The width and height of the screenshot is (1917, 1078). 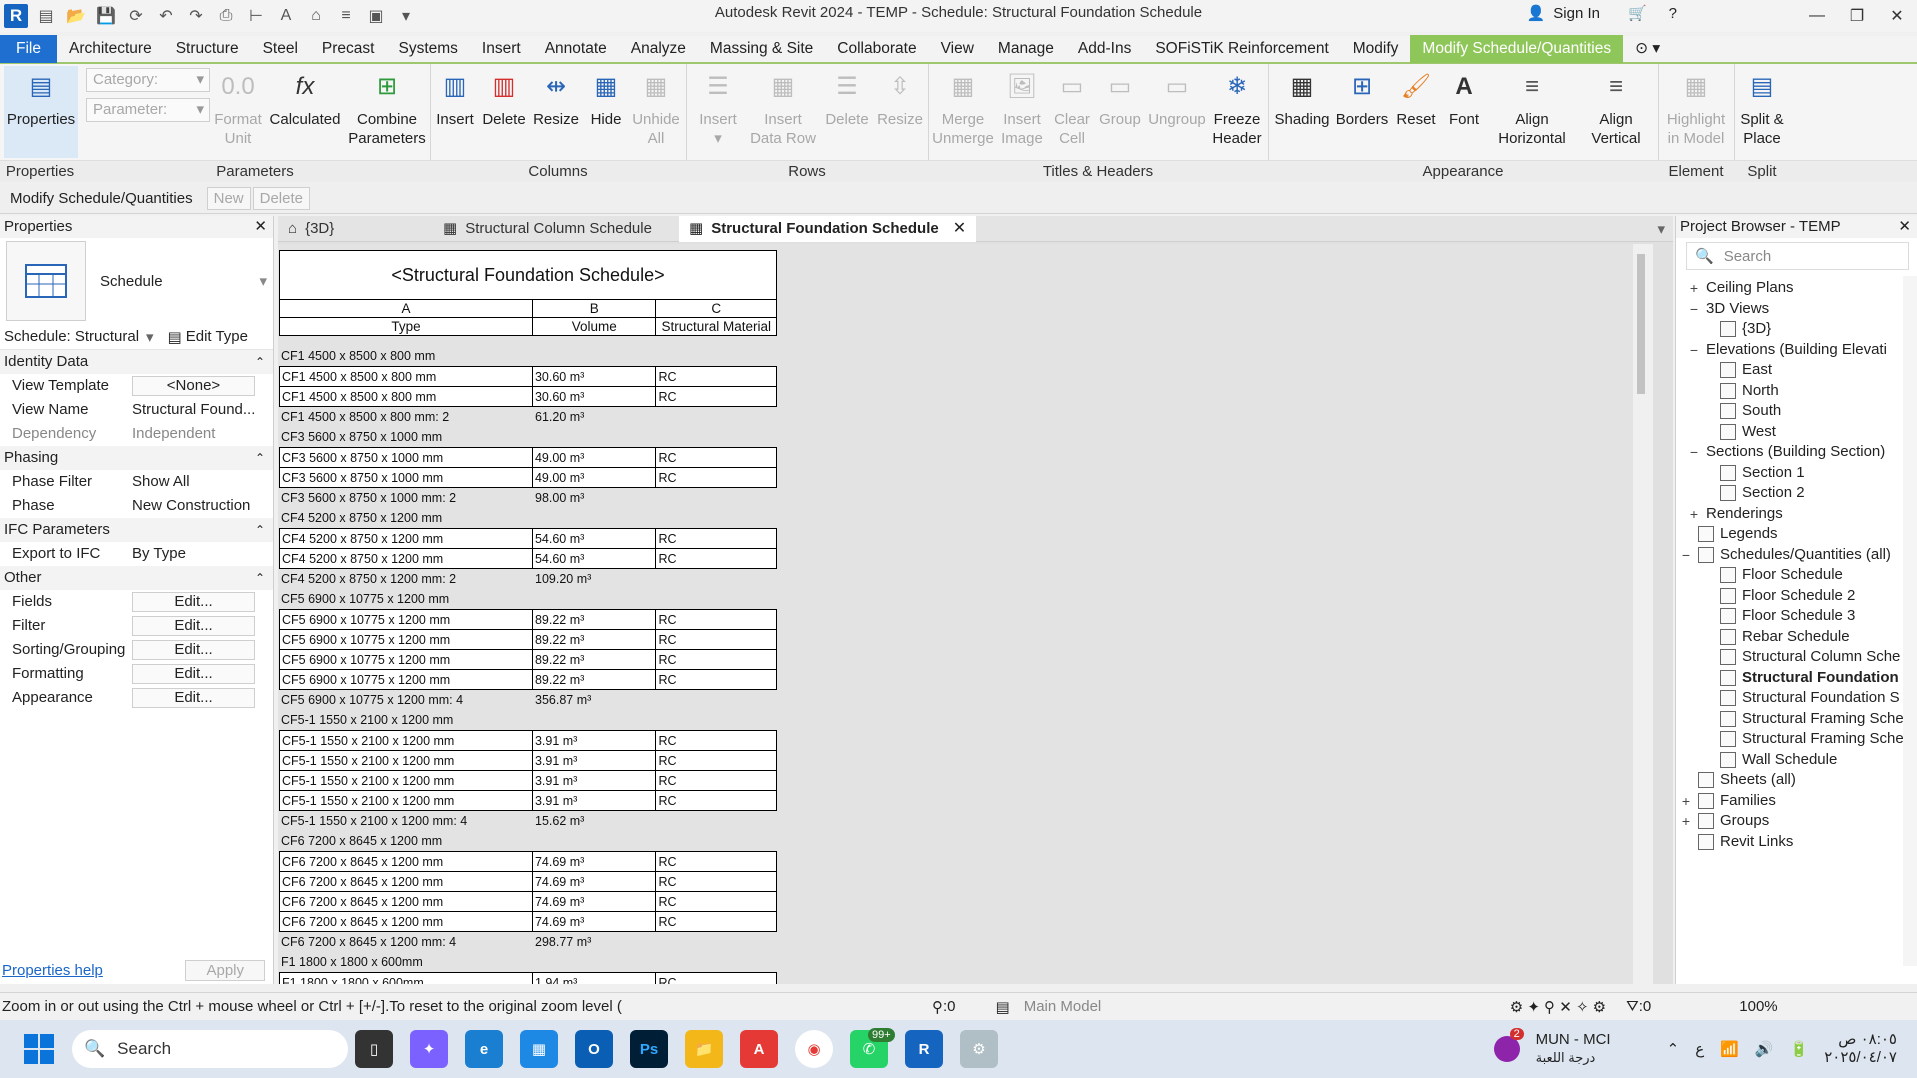 What do you see at coordinates (1237, 107) in the screenshot?
I see `freeze-header-button: ❄ Freeze Header` at bounding box center [1237, 107].